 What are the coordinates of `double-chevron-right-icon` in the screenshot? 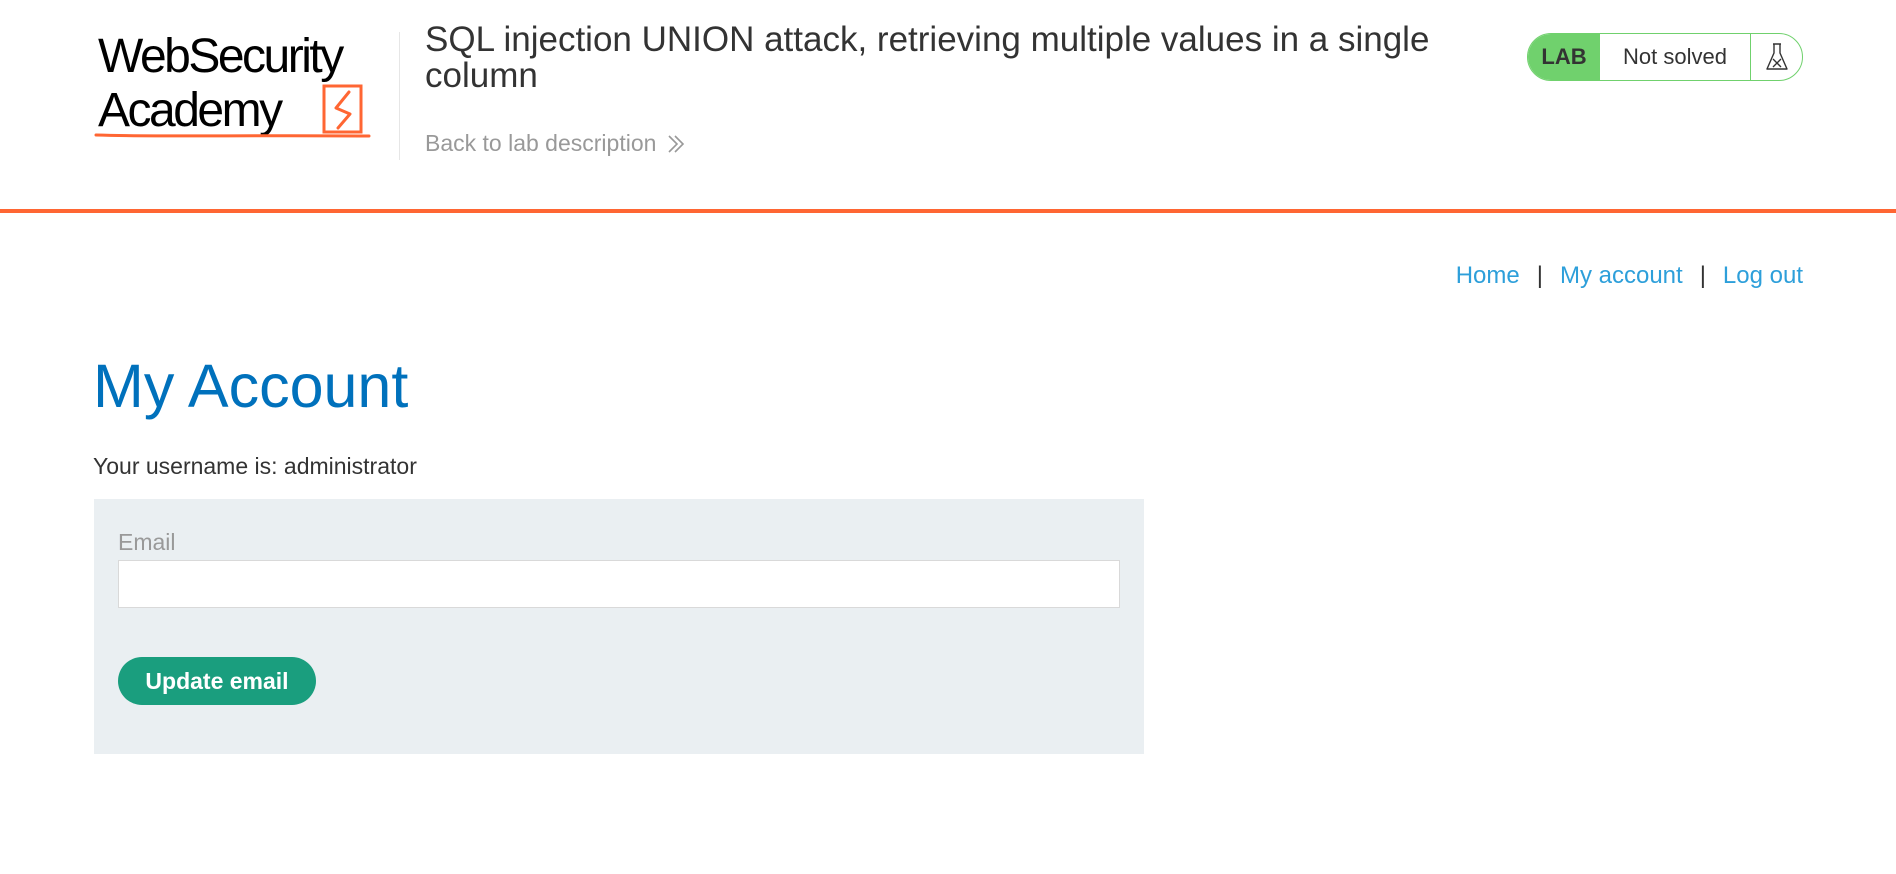 It's located at (676, 143).